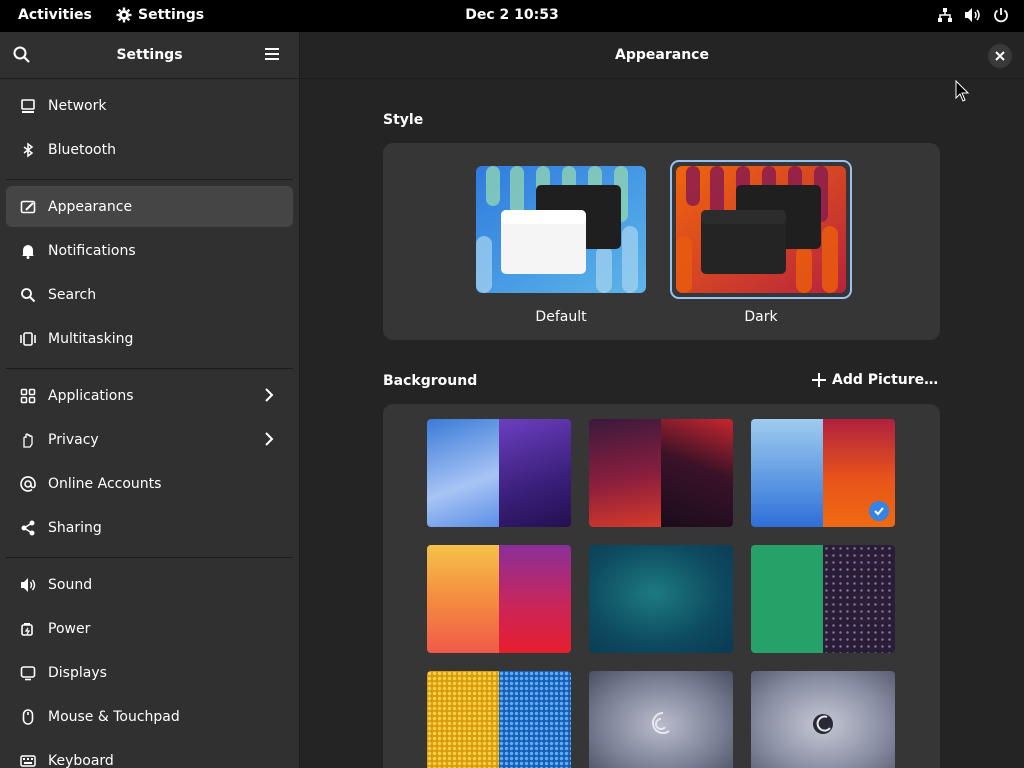  Describe the element at coordinates (403, 120) in the screenshot. I see `style-section-title: Style` at that location.